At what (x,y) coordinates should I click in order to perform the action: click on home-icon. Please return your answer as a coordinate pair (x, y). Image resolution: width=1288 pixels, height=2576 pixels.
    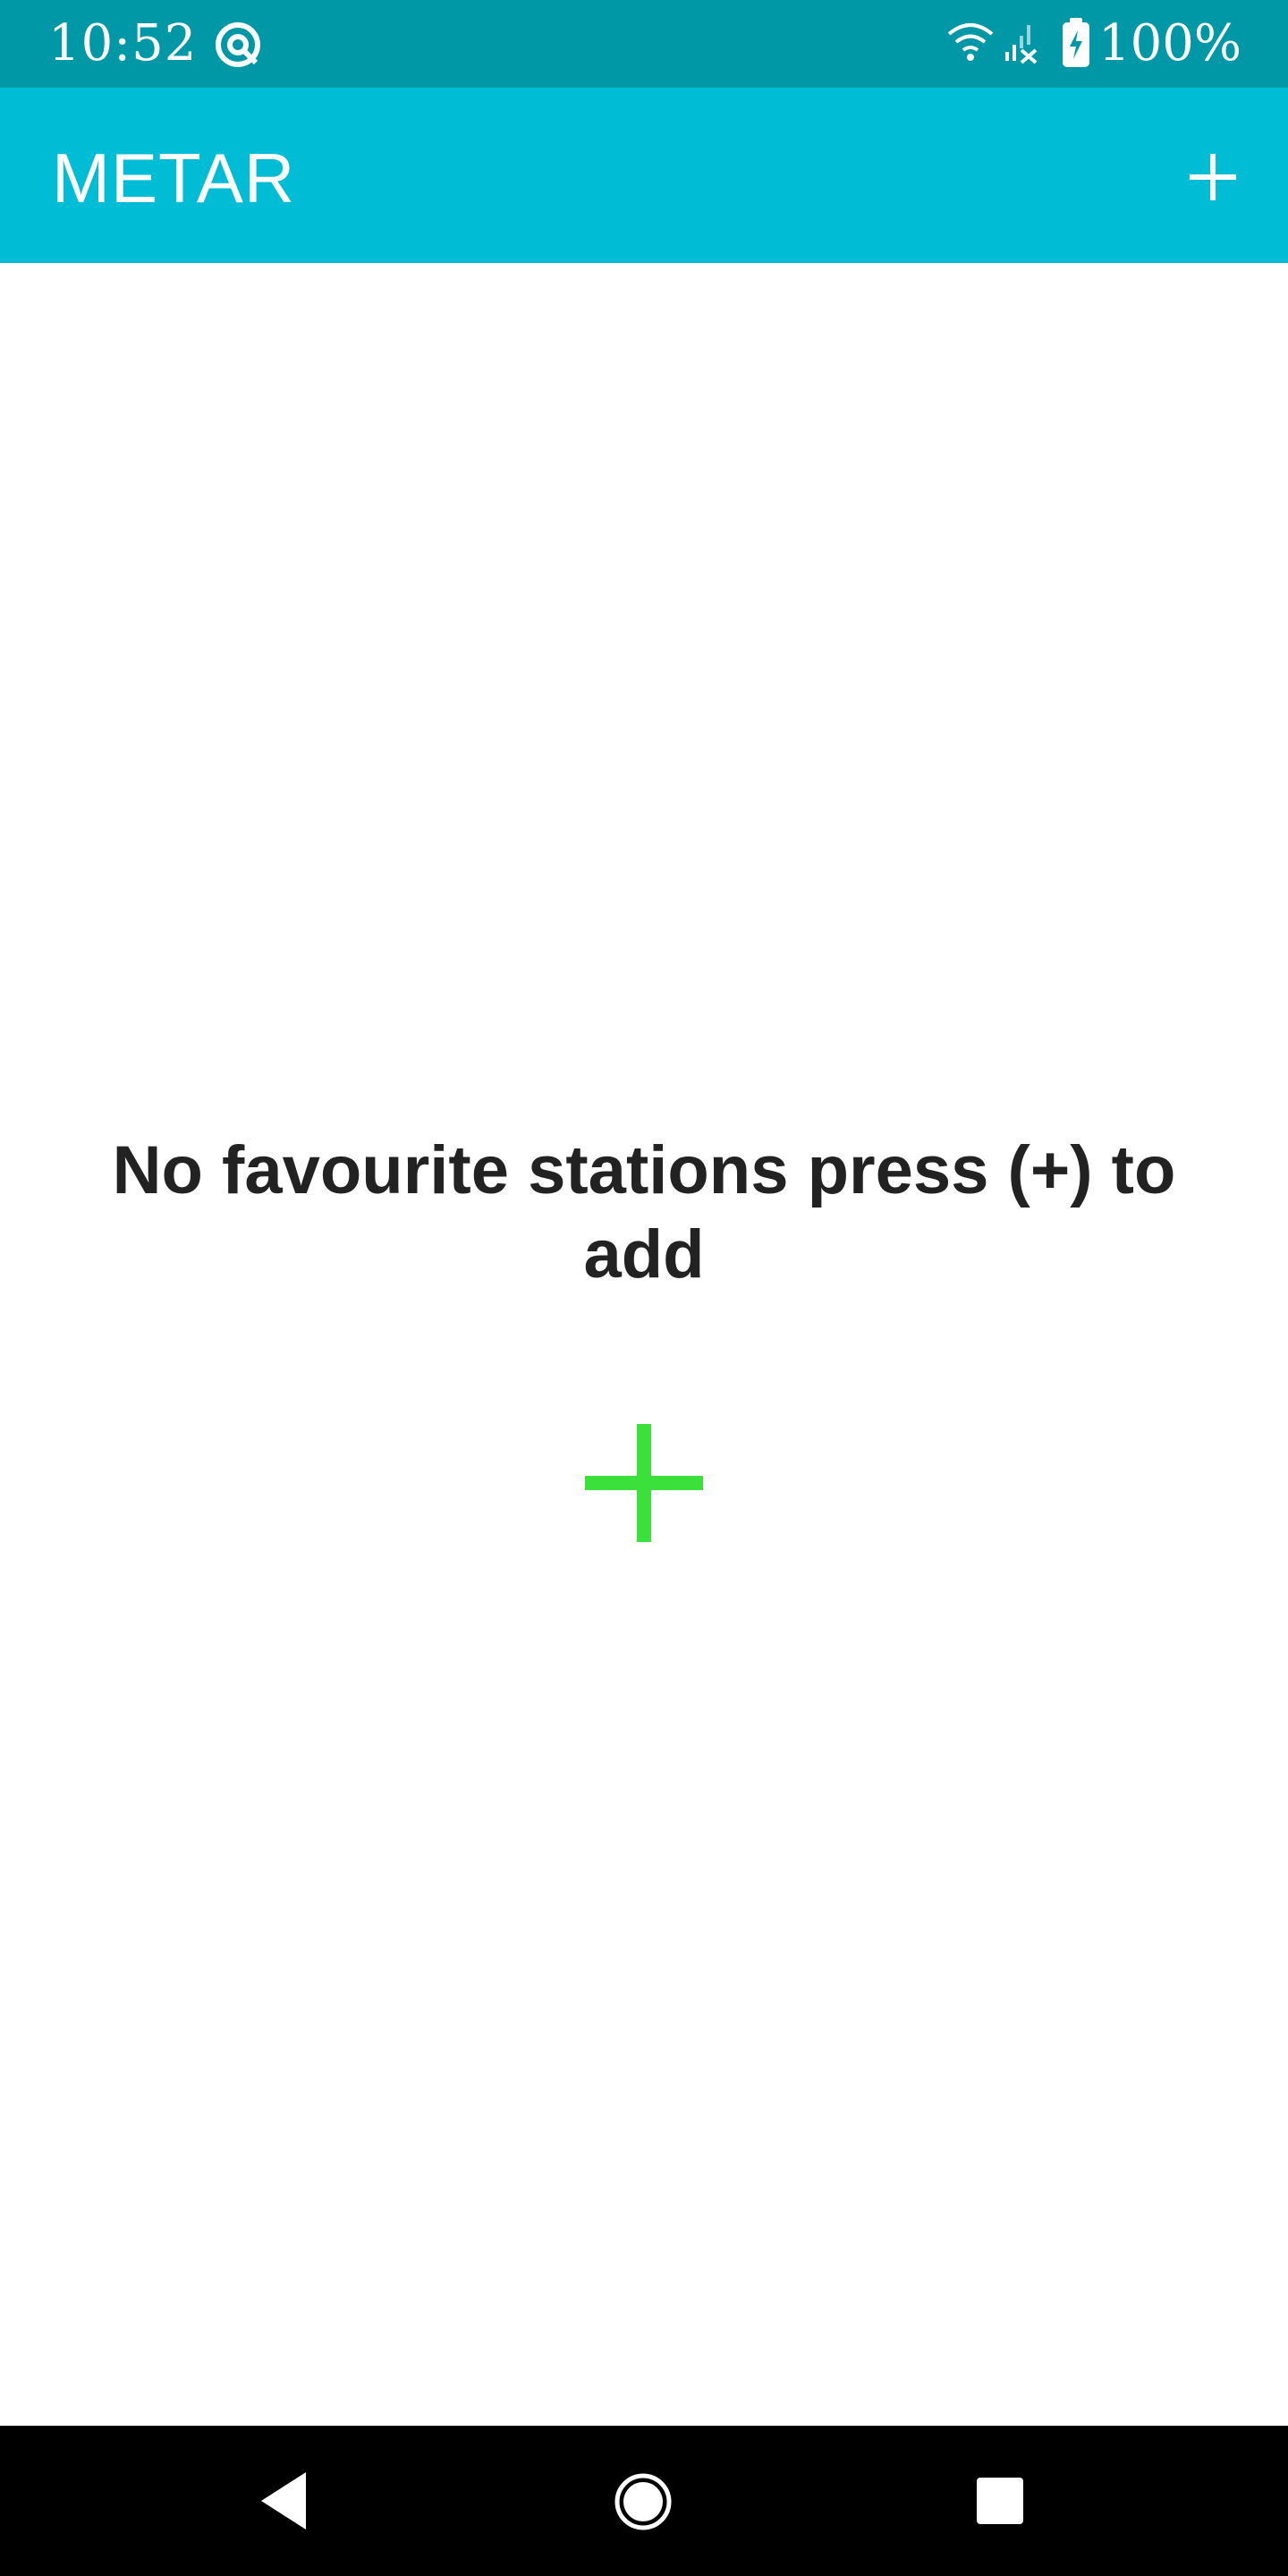
    Looking at the image, I should click on (643, 2501).